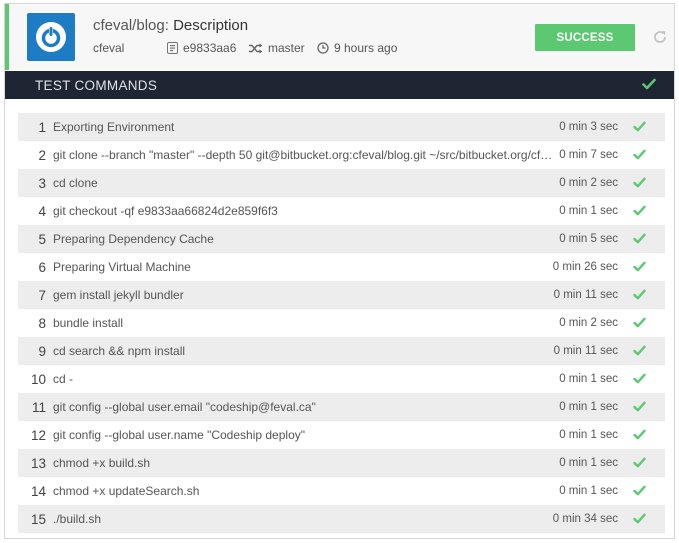  Describe the element at coordinates (341, 239) in the screenshot. I see `command-row: 5 Preparing Dependency Cache 0 min 5 sec` at that location.